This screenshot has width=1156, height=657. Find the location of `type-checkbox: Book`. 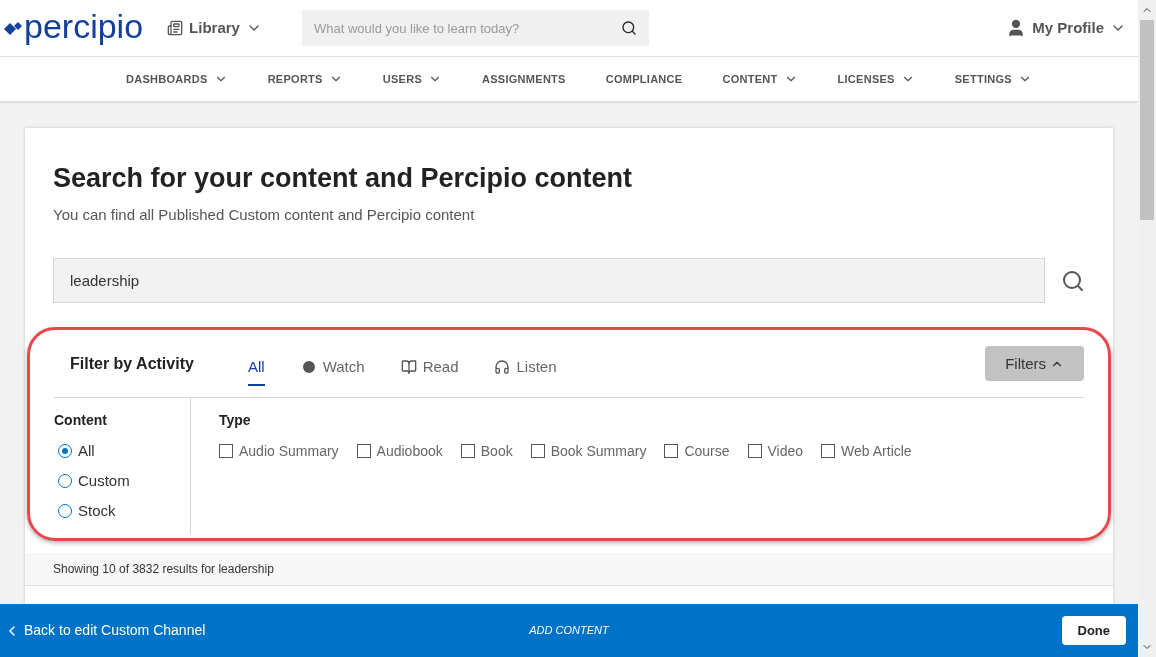

type-checkbox: Book is located at coordinates (486, 451).